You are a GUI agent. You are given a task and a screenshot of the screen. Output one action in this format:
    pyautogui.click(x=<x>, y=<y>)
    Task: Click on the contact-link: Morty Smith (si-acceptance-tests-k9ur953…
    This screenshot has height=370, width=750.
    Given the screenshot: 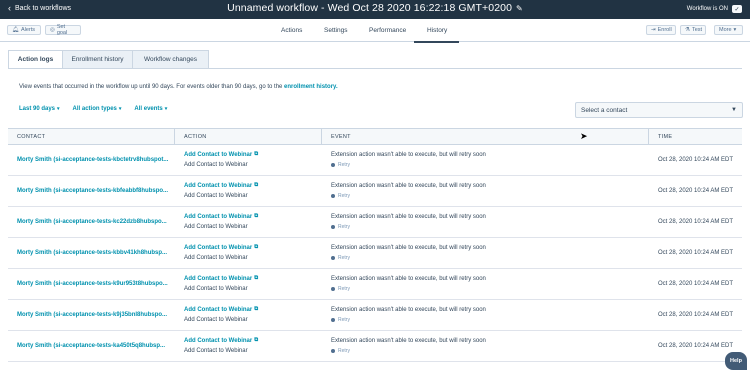 What is the action you would take?
    pyautogui.click(x=92, y=284)
    